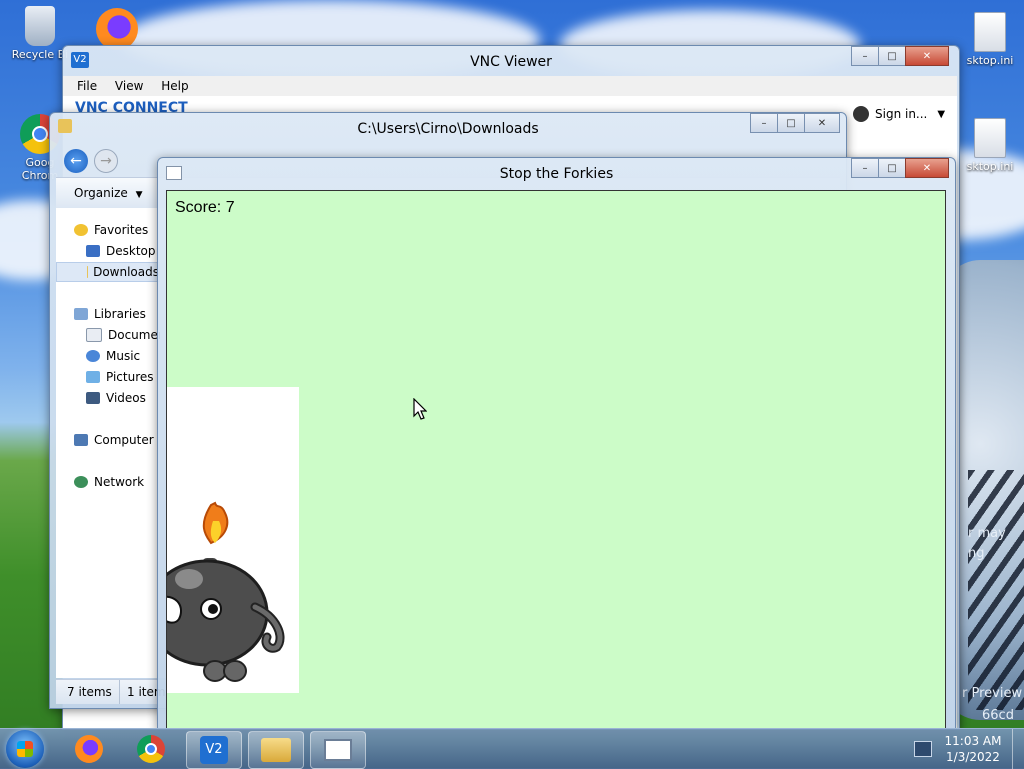 The height and width of the screenshot is (769, 1024). I want to click on taskbar-file-explorer, so click(276, 750).